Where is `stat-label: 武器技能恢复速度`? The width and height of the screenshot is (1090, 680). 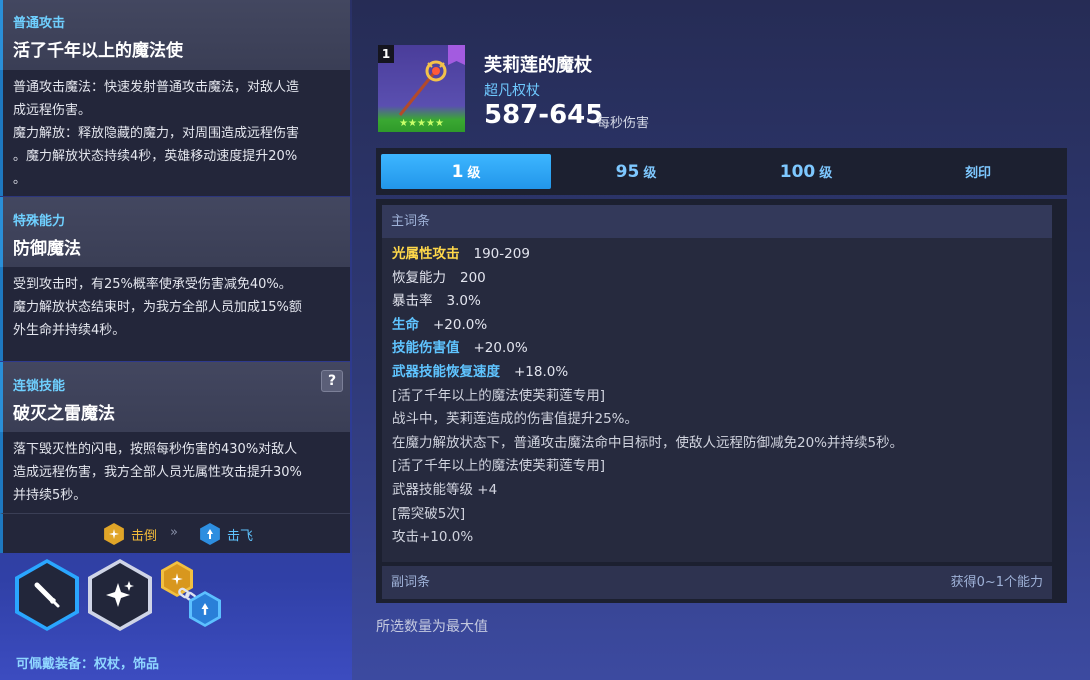 stat-label: 武器技能恢复速度 is located at coordinates (446, 371).